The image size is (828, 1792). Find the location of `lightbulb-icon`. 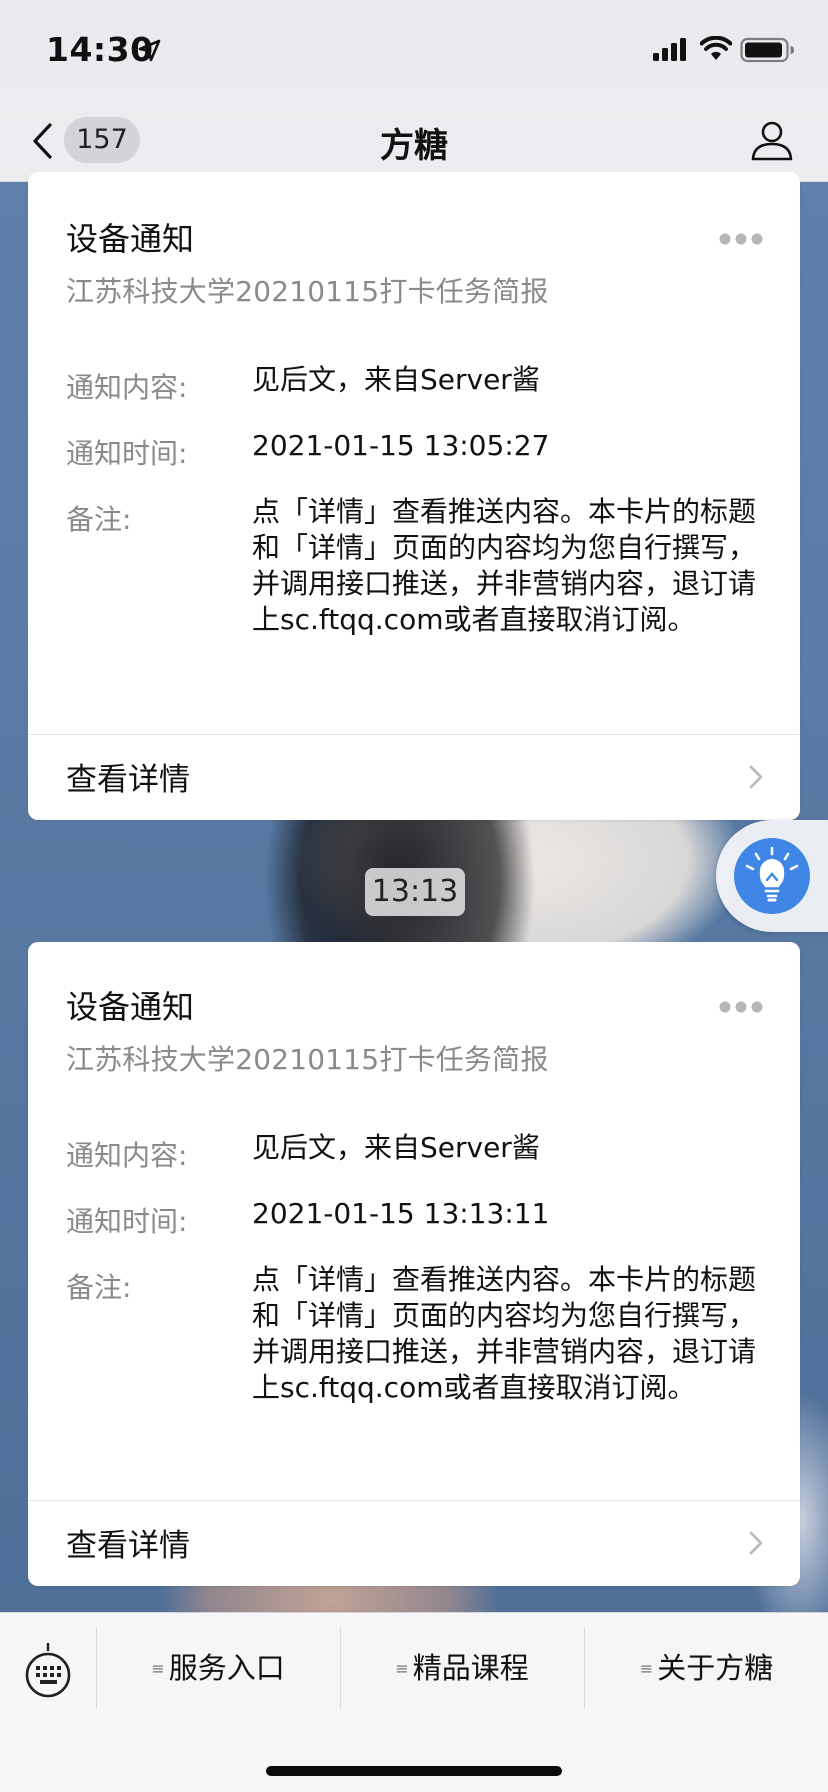

lightbulb-icon is located at coordinates (772, 876).